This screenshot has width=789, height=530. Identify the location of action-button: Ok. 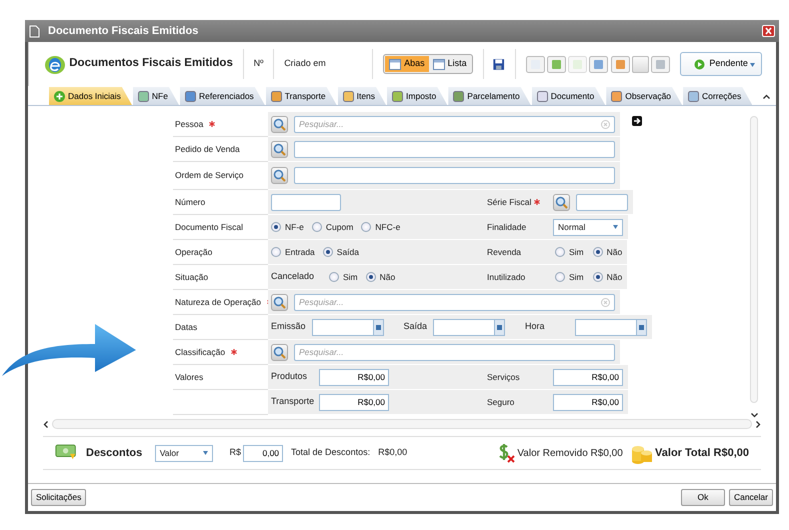
(702, 497).